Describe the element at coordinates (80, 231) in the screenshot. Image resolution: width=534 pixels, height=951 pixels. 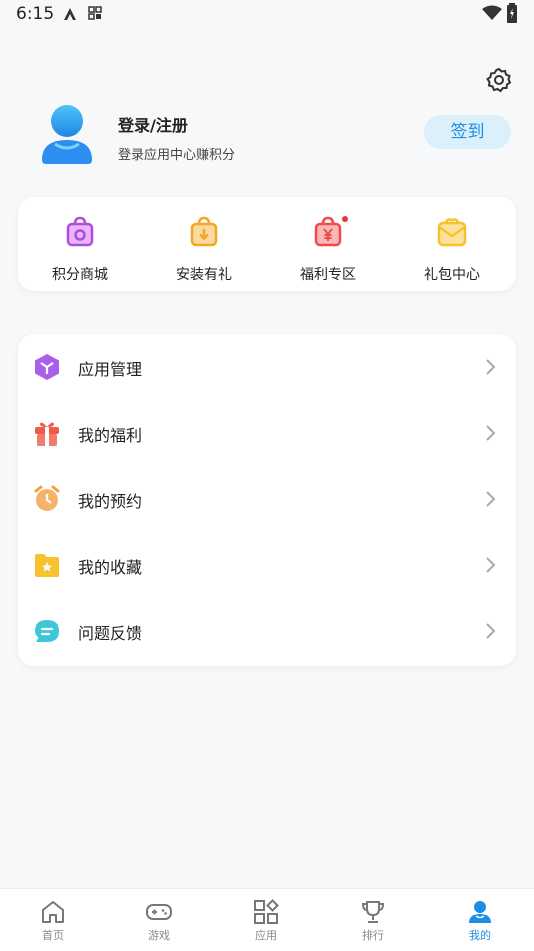
I see `shopping-bag-icon` at that location.